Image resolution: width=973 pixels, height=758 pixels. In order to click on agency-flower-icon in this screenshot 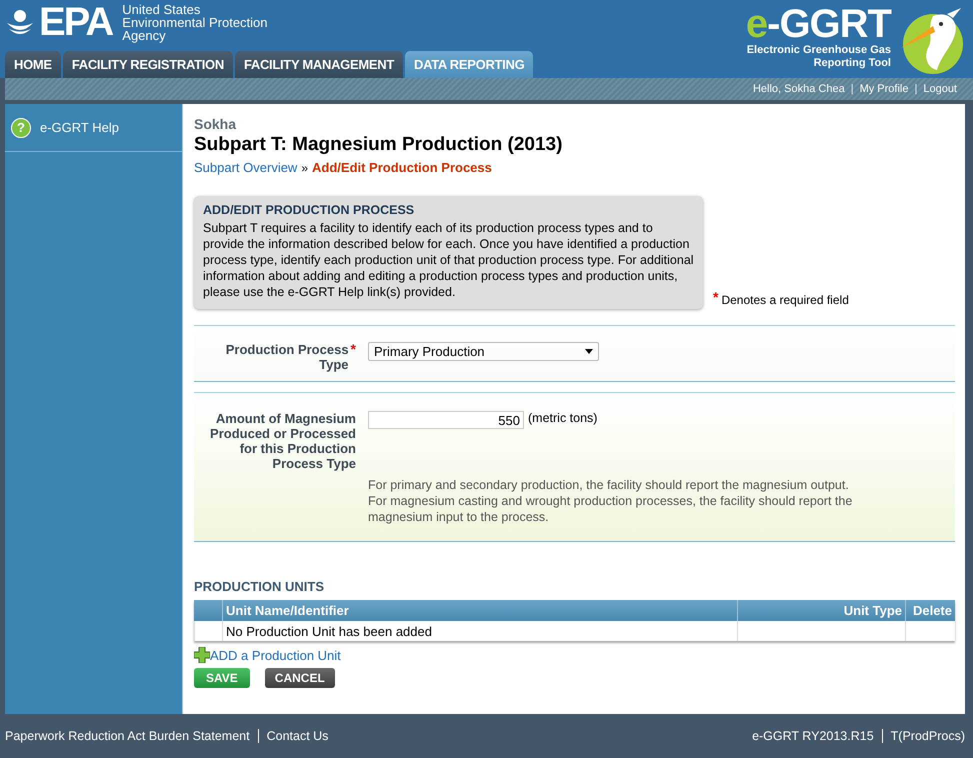, I will do `click(20, 22)`.